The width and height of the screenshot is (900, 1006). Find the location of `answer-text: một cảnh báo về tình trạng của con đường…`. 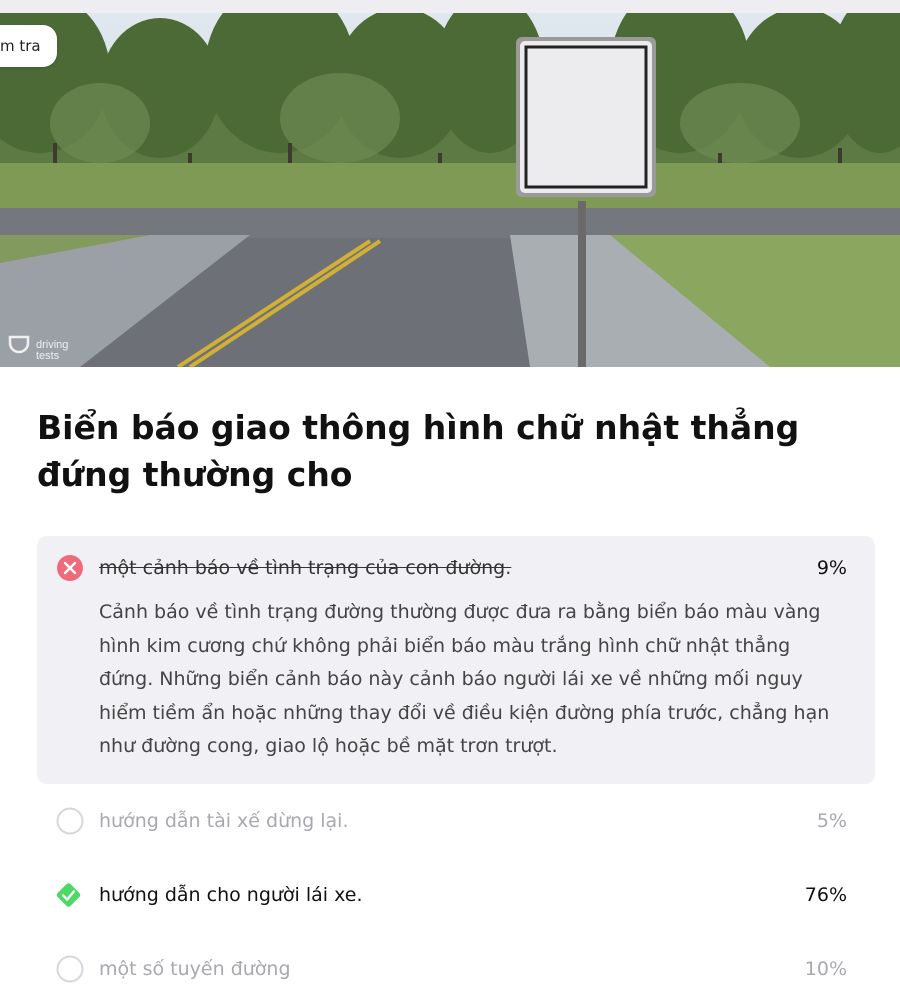

answer-text: một cảnh báo về tình trạng của con đường… is located at coordinates (305, 568).